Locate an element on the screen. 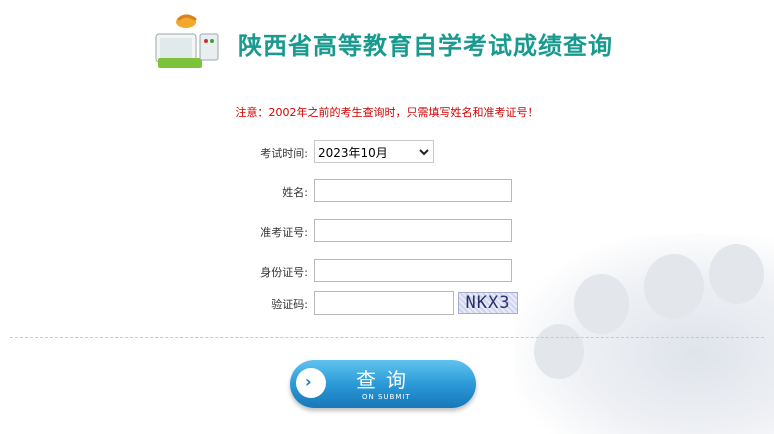  person-silhouette is located at coordinates (559, 351).